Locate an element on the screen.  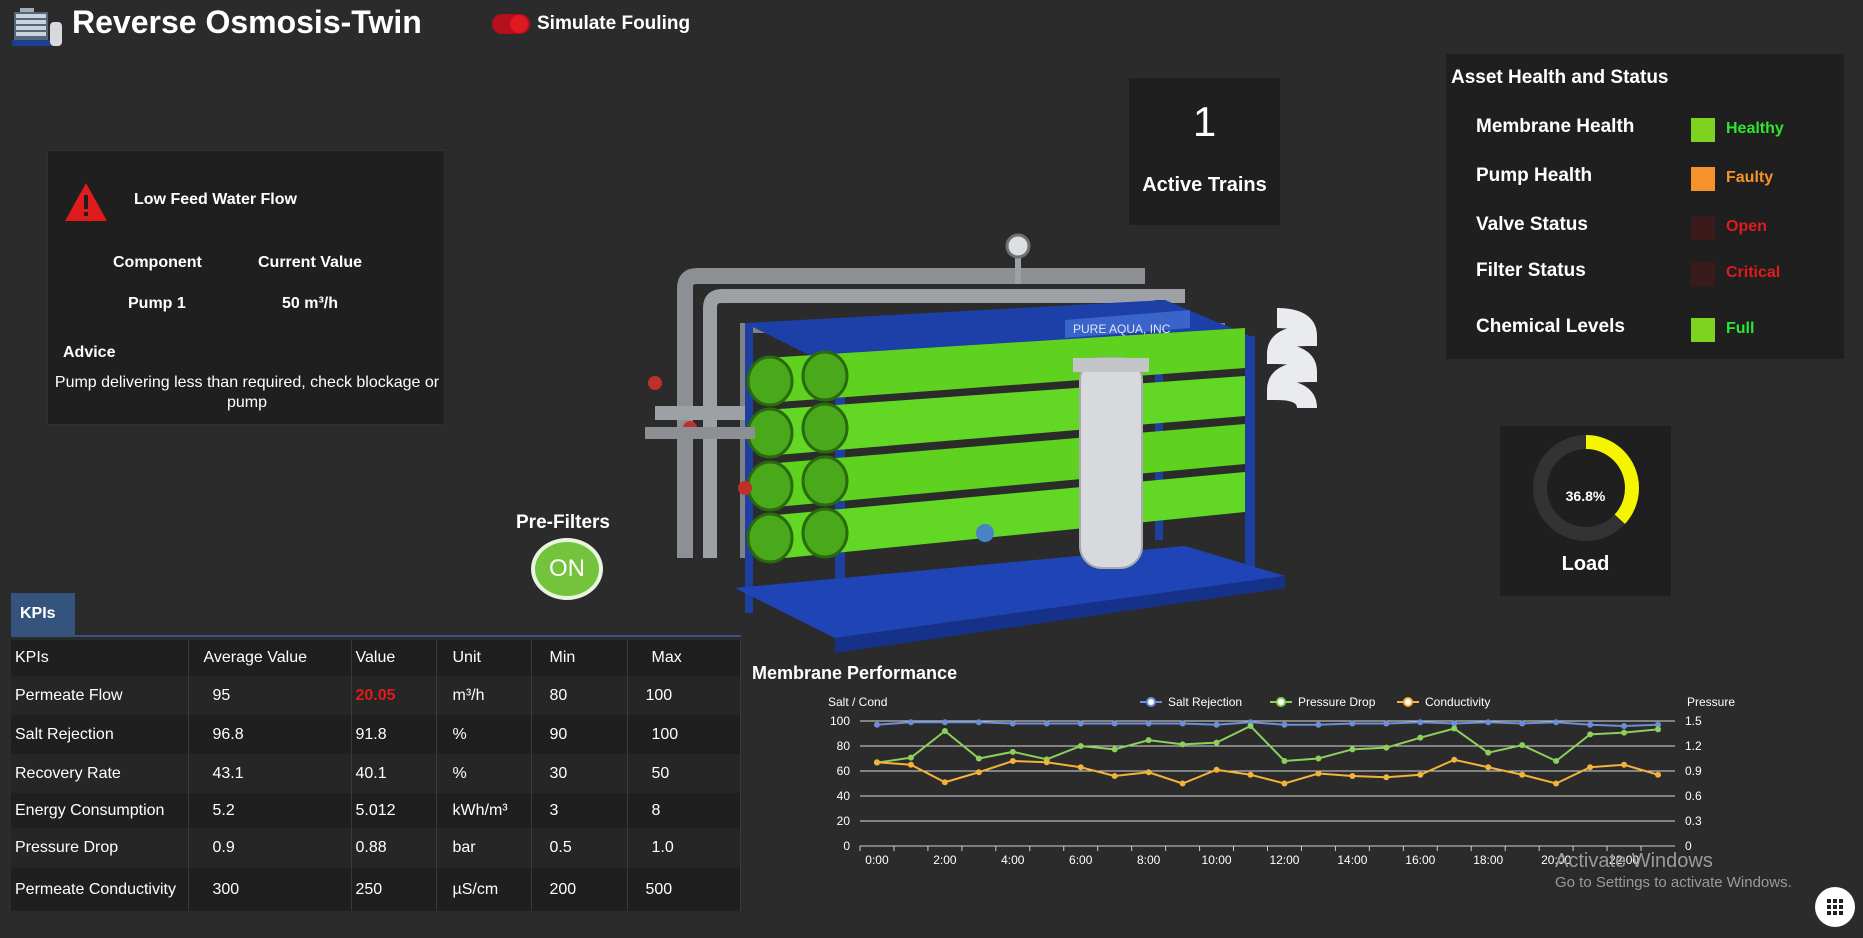
health-status: Open is located at coordinates (1746, 226).